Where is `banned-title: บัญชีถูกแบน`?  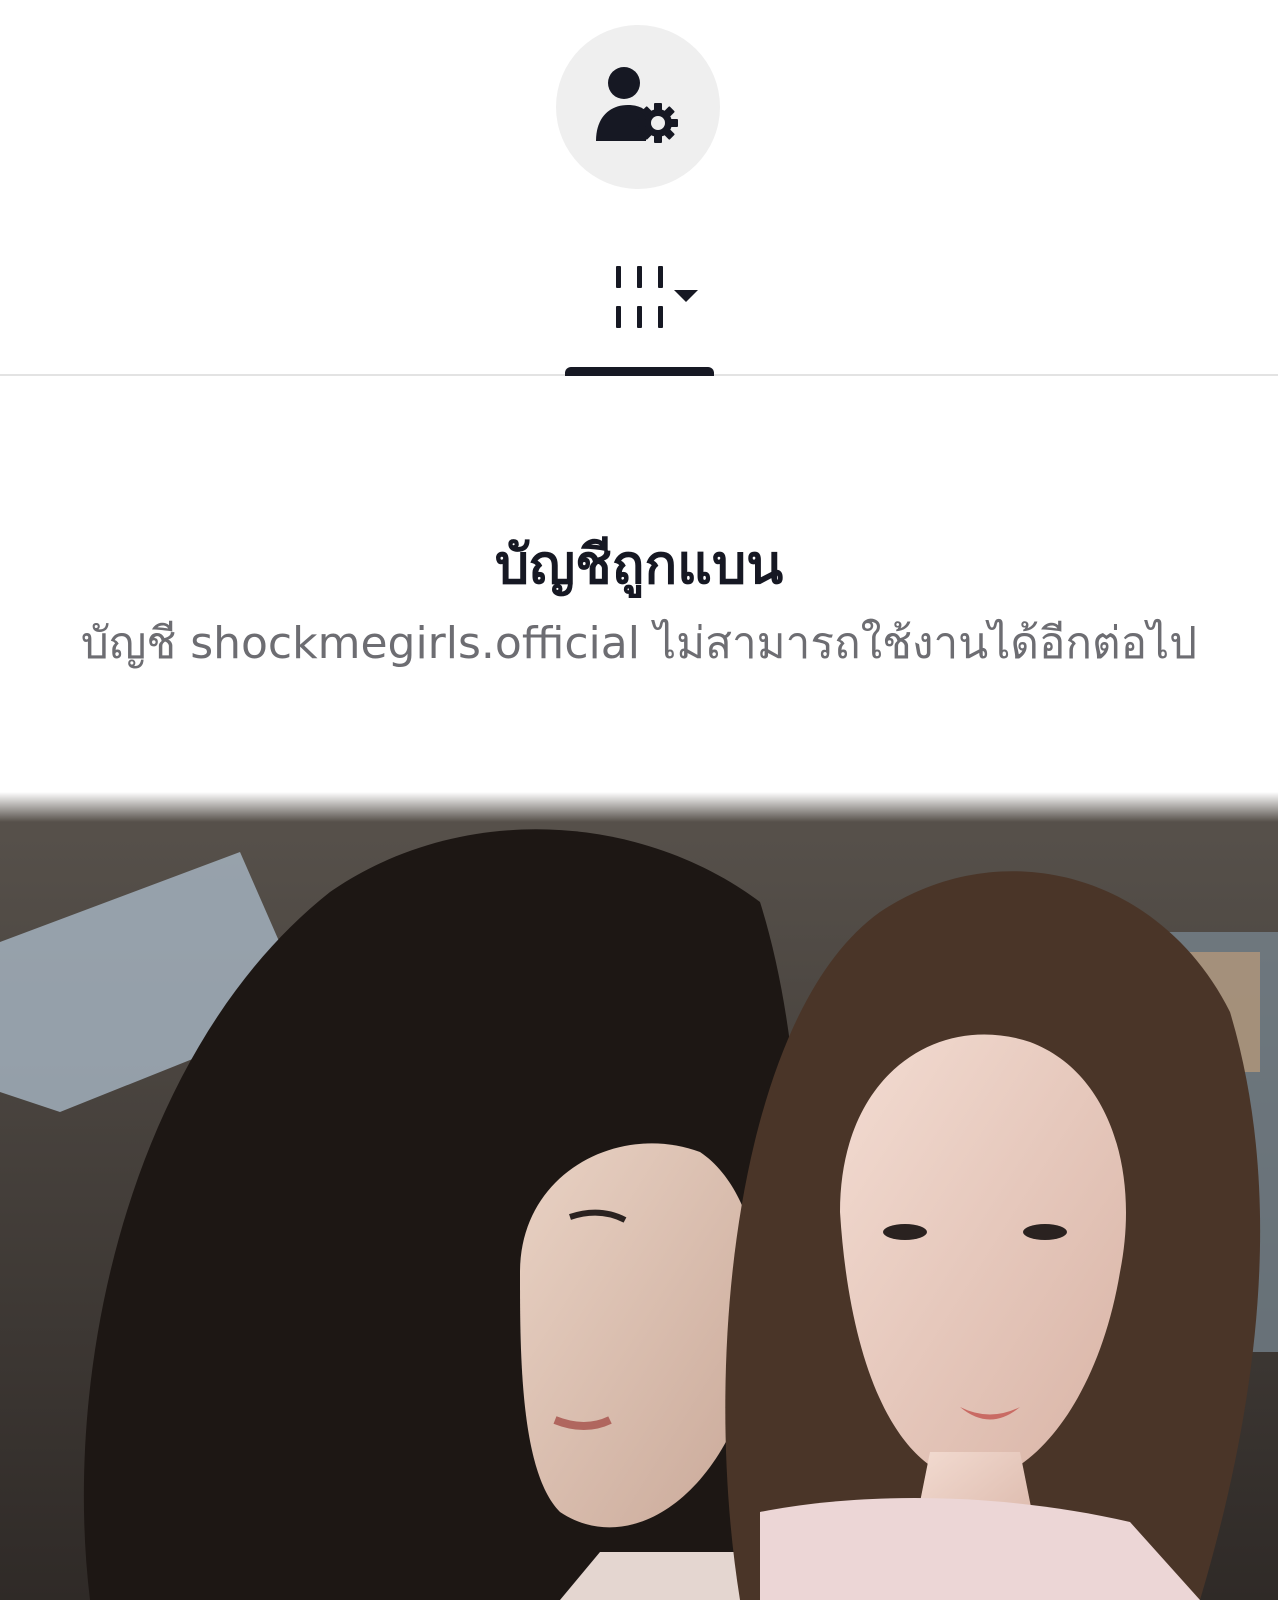
banned-title: บัญชีถูกแบน is located at coordinates (639, 564).